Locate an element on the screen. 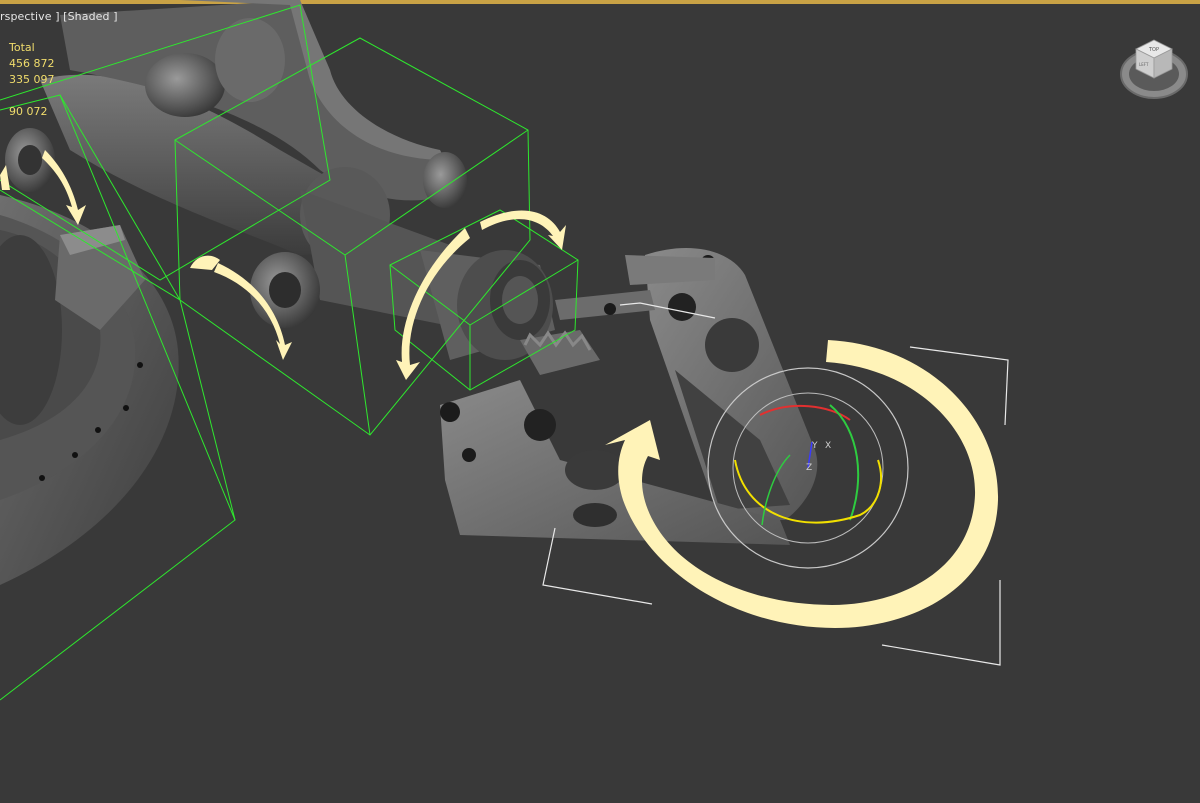 Image resolution: width=1200 pixels, height=803 pixels. stats-verts: 335 097 is located at coordinates (32, 79).